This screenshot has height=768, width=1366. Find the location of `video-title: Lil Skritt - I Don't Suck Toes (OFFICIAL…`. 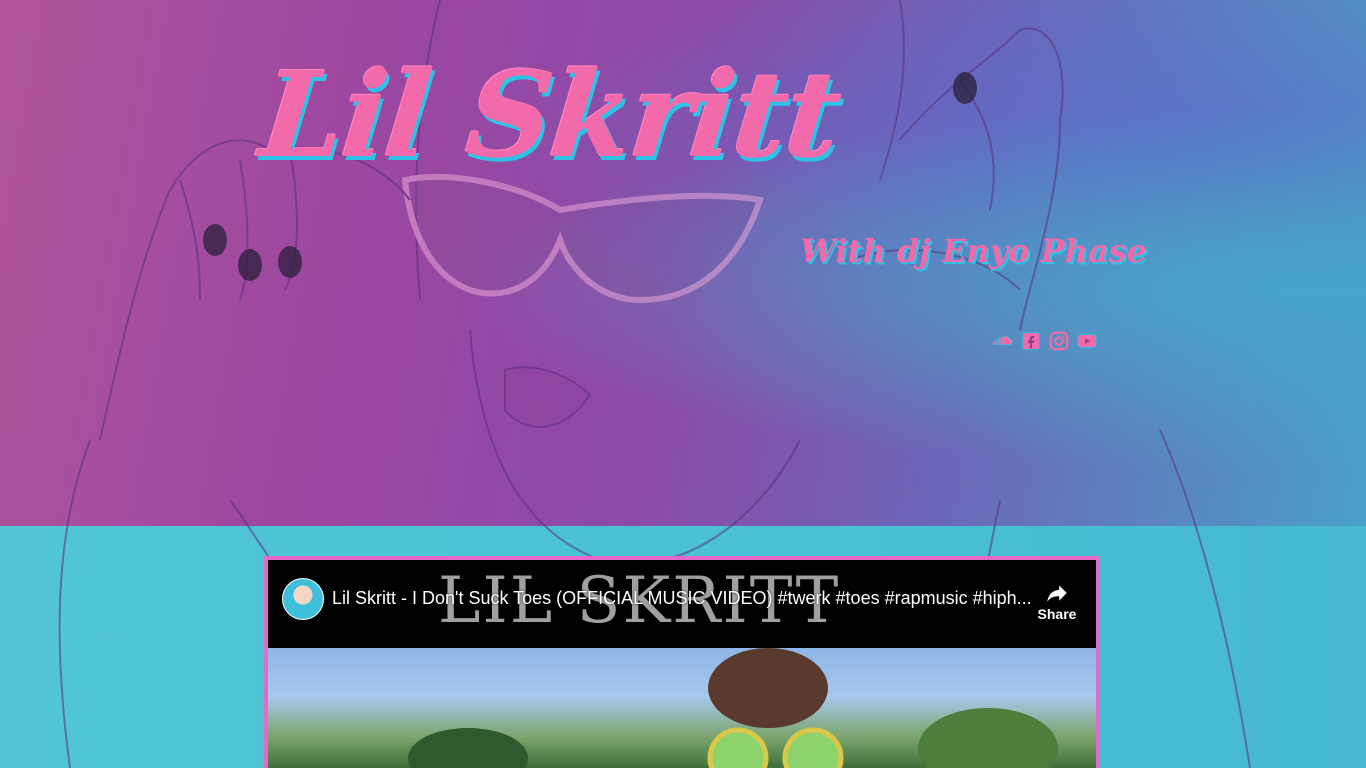

video-title: Lil Skritt - I Don't Suck Toes (OFFICIAL… is located at coordinates (682, 598).